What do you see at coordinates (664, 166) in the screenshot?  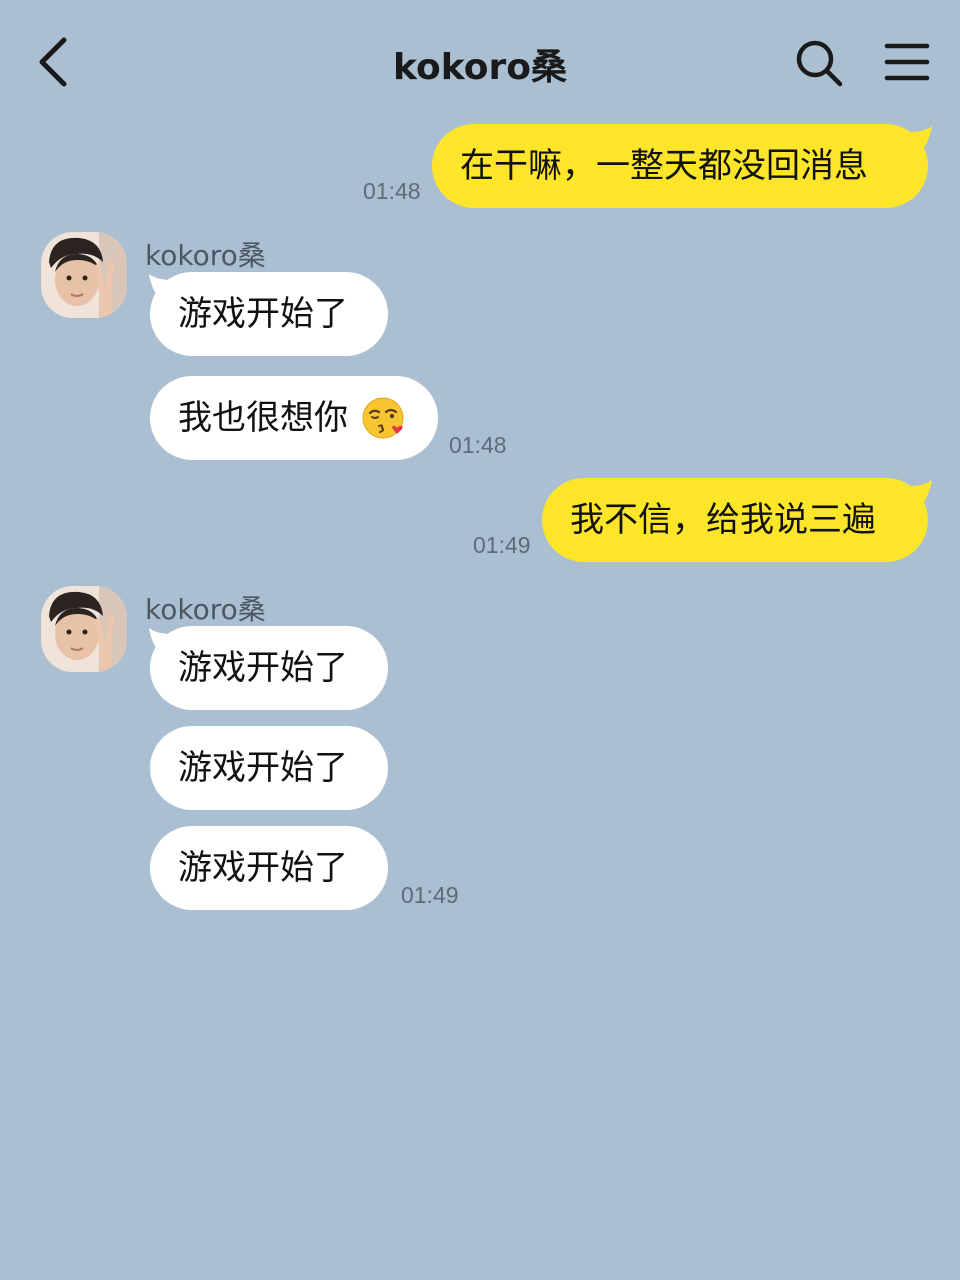 I see `message-text: 在干嘛，一整天都没回消息` at bounding box center [664, 166].